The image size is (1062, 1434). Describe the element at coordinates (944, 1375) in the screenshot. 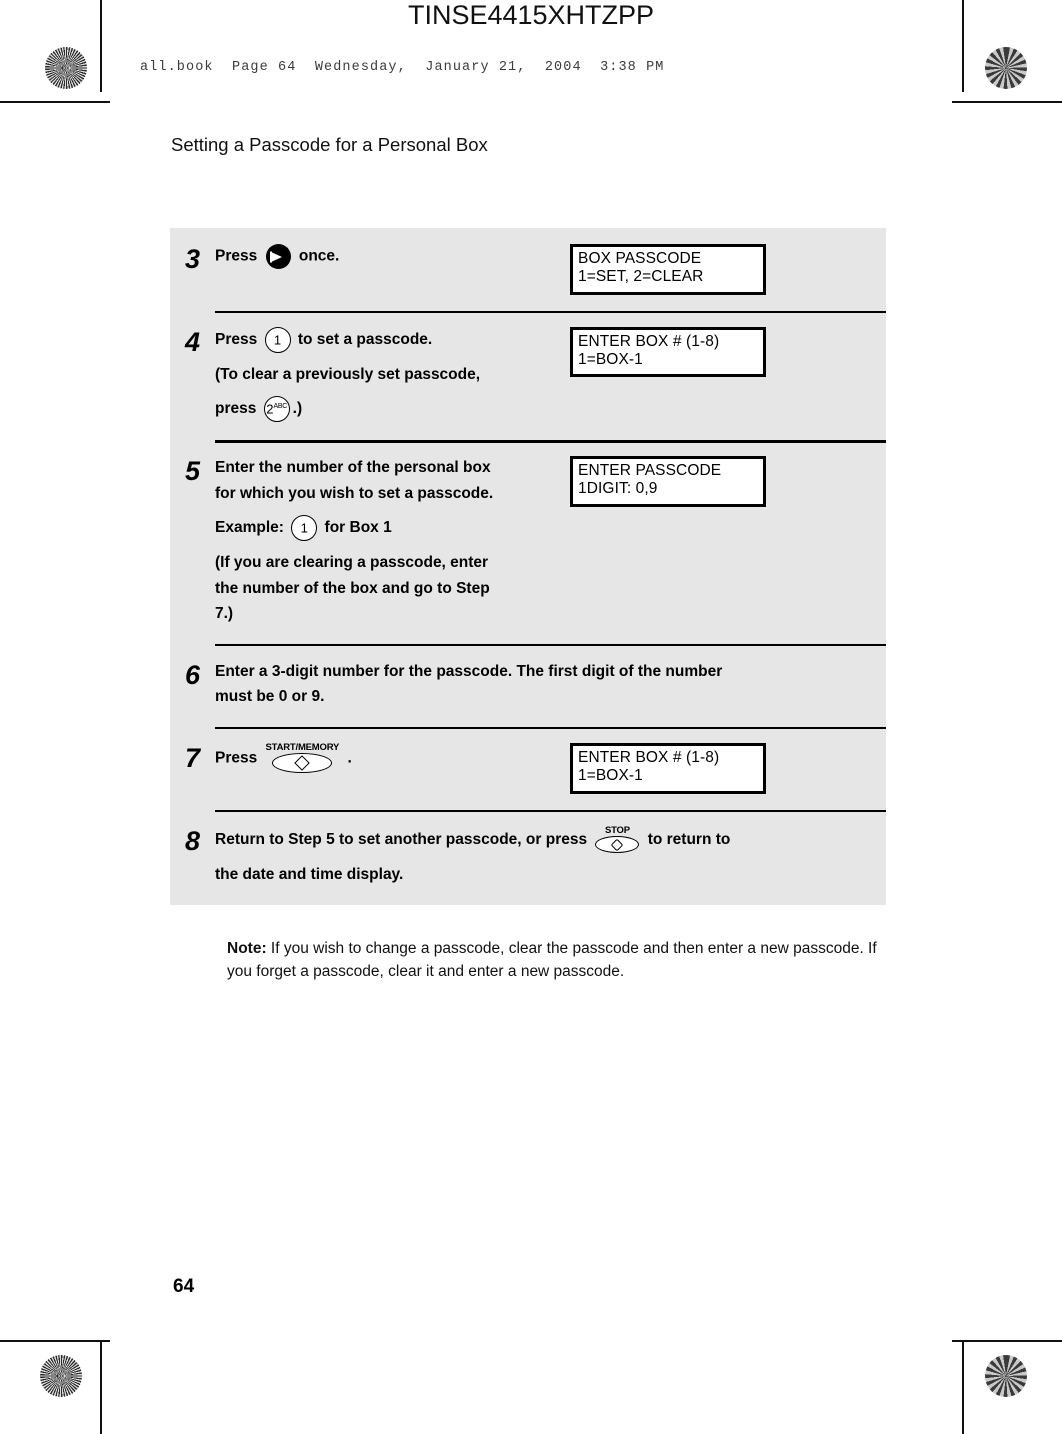

I see `registration-mark-bottom-right` at that location.